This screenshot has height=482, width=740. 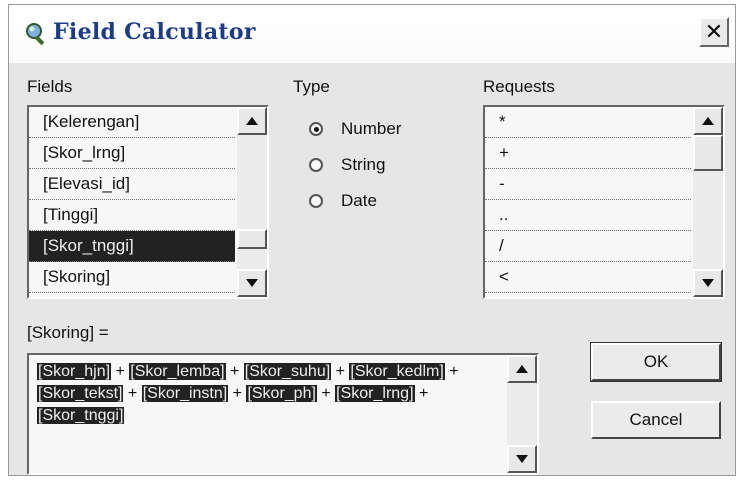 I want to click on dialog-title: Field Calculator, so click(x=154, y=32).